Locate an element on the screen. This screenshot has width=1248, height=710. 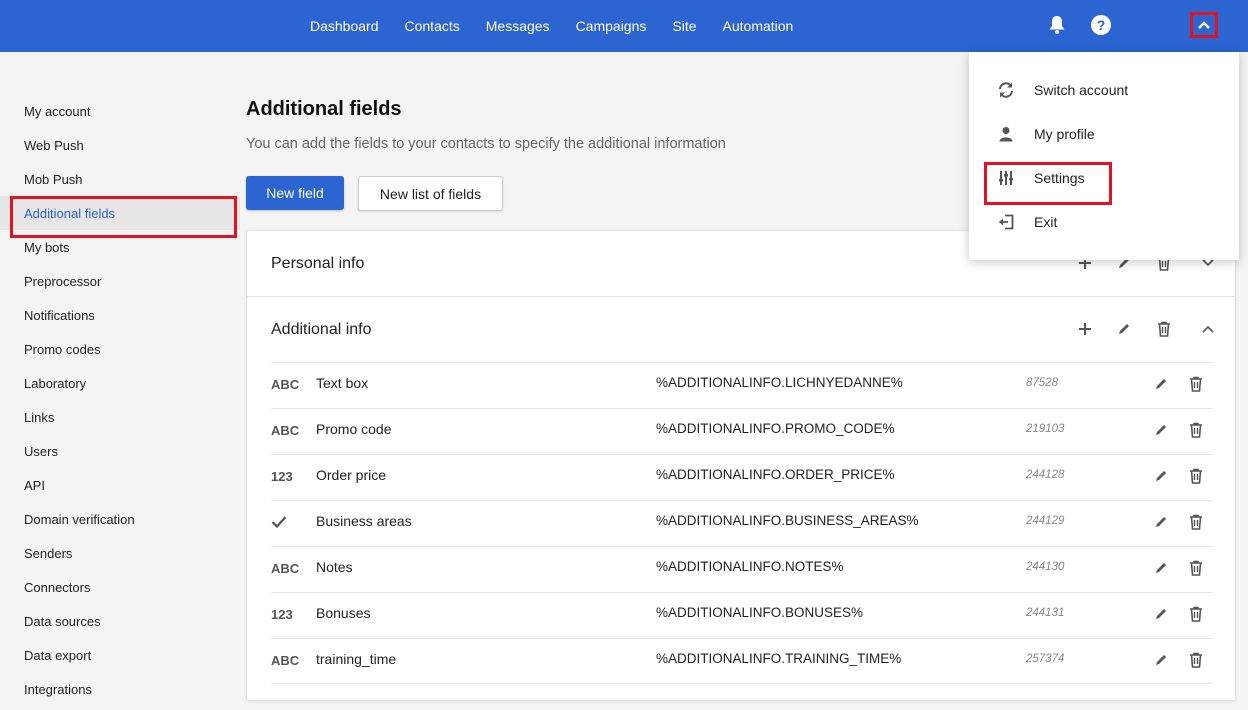
sidebar-item-data-export: Data export is located at coordinates (120, 655).